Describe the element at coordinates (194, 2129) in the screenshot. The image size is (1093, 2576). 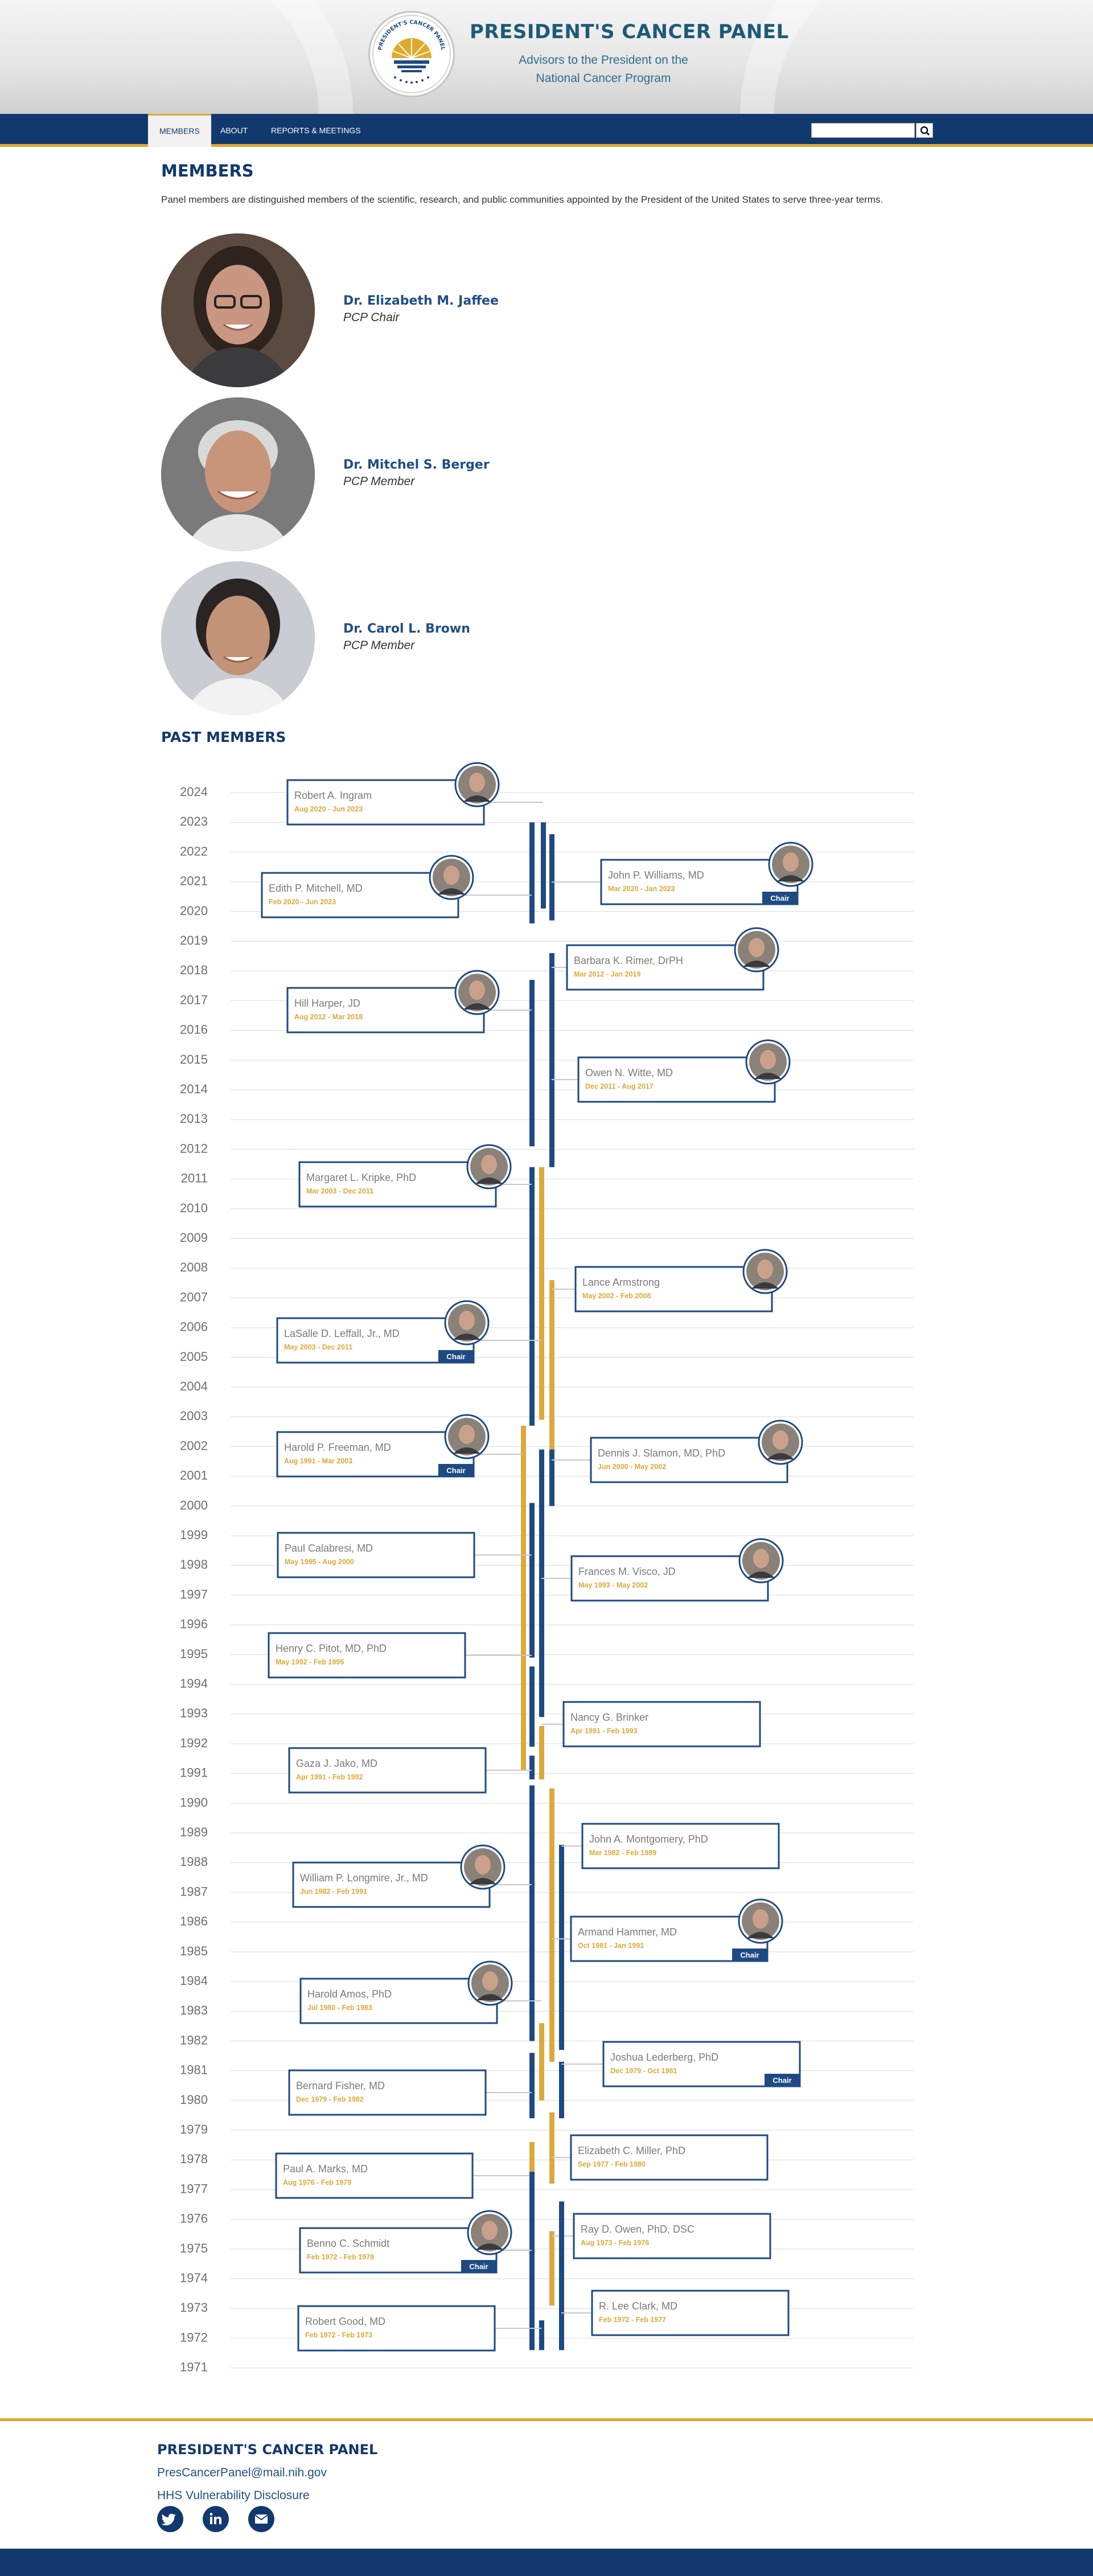
I see `year-label: 1979` at that location.